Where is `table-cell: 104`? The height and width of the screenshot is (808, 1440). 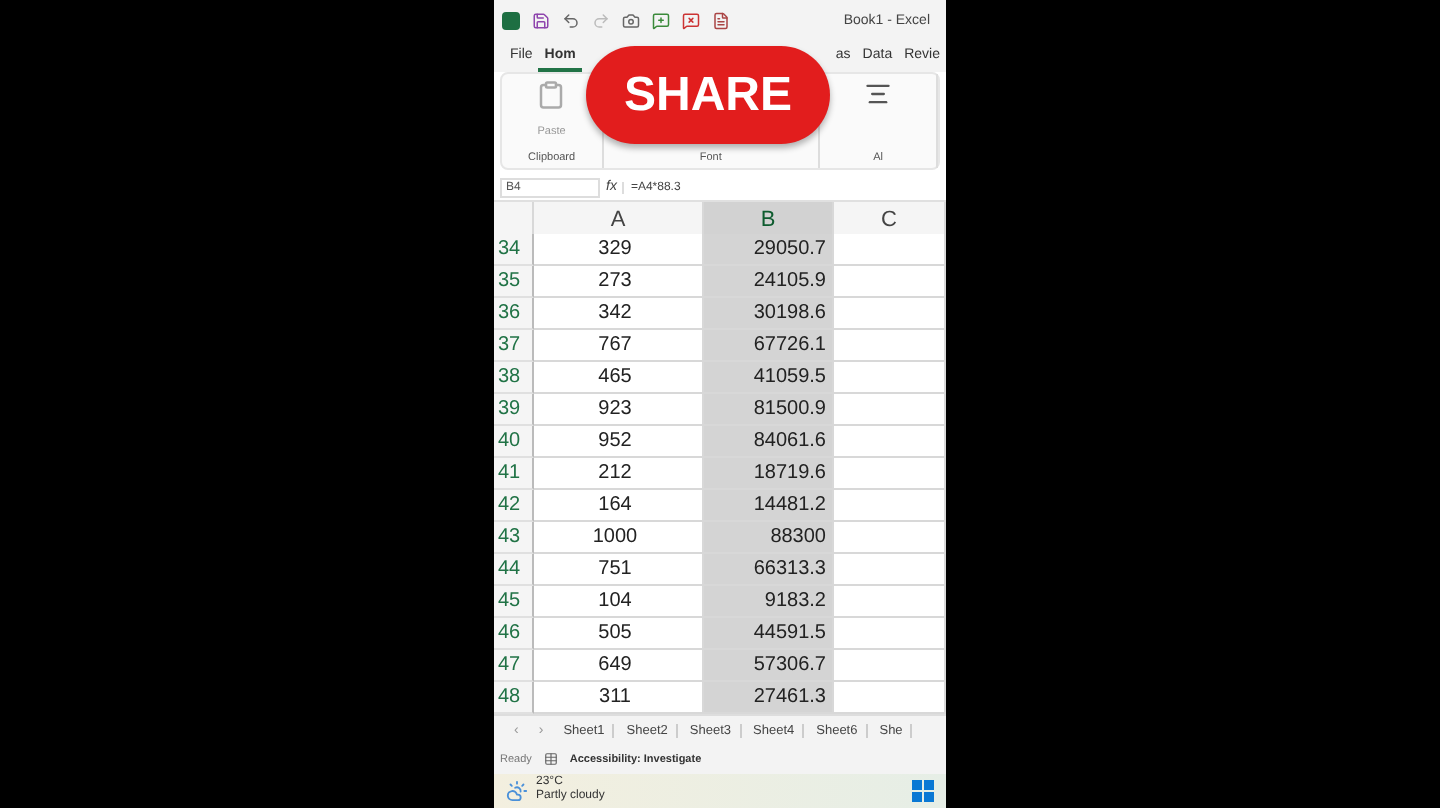 table-cell: 104 is located at coordinates (619, 602).